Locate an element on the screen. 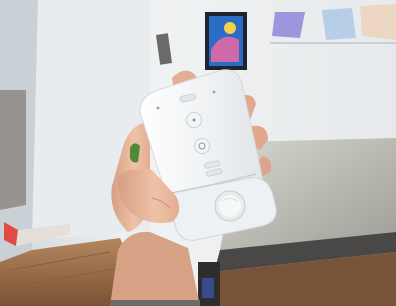 The height and width of the screenshot is (306, 396). mic-dot-left is located at coordinates (158, 108).